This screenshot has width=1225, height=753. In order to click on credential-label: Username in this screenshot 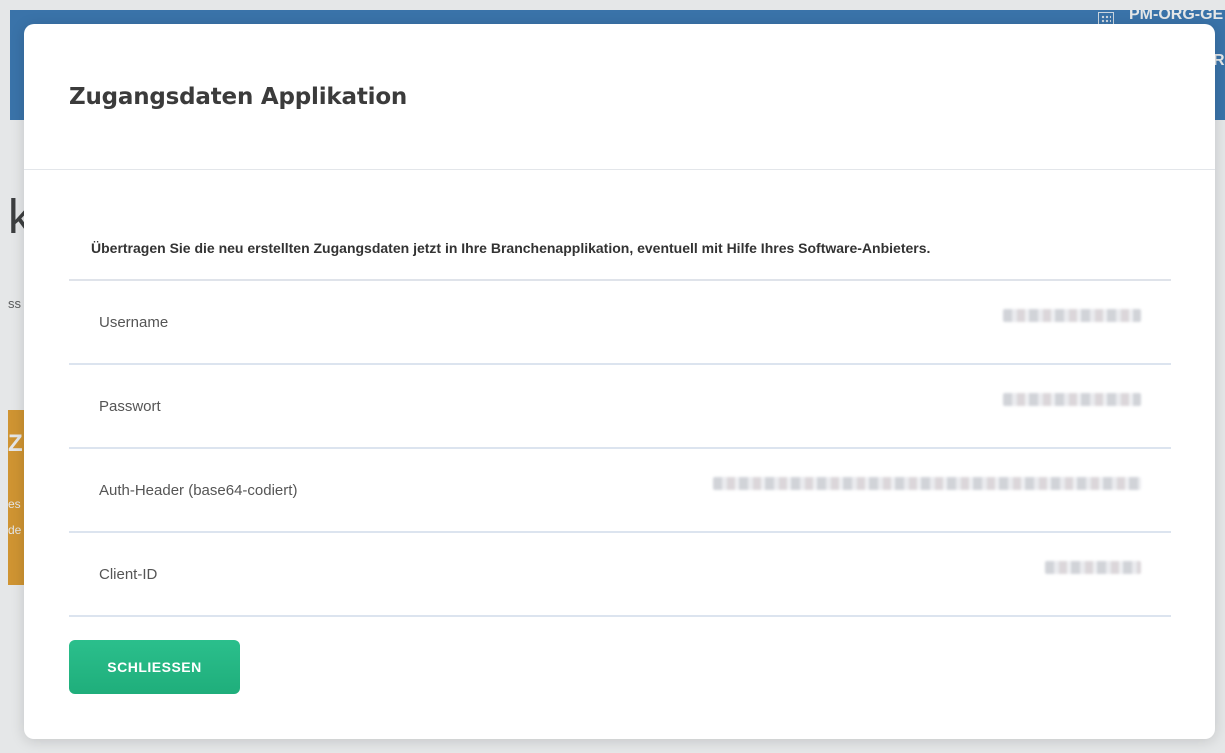, I will do `click(134, 322)`.